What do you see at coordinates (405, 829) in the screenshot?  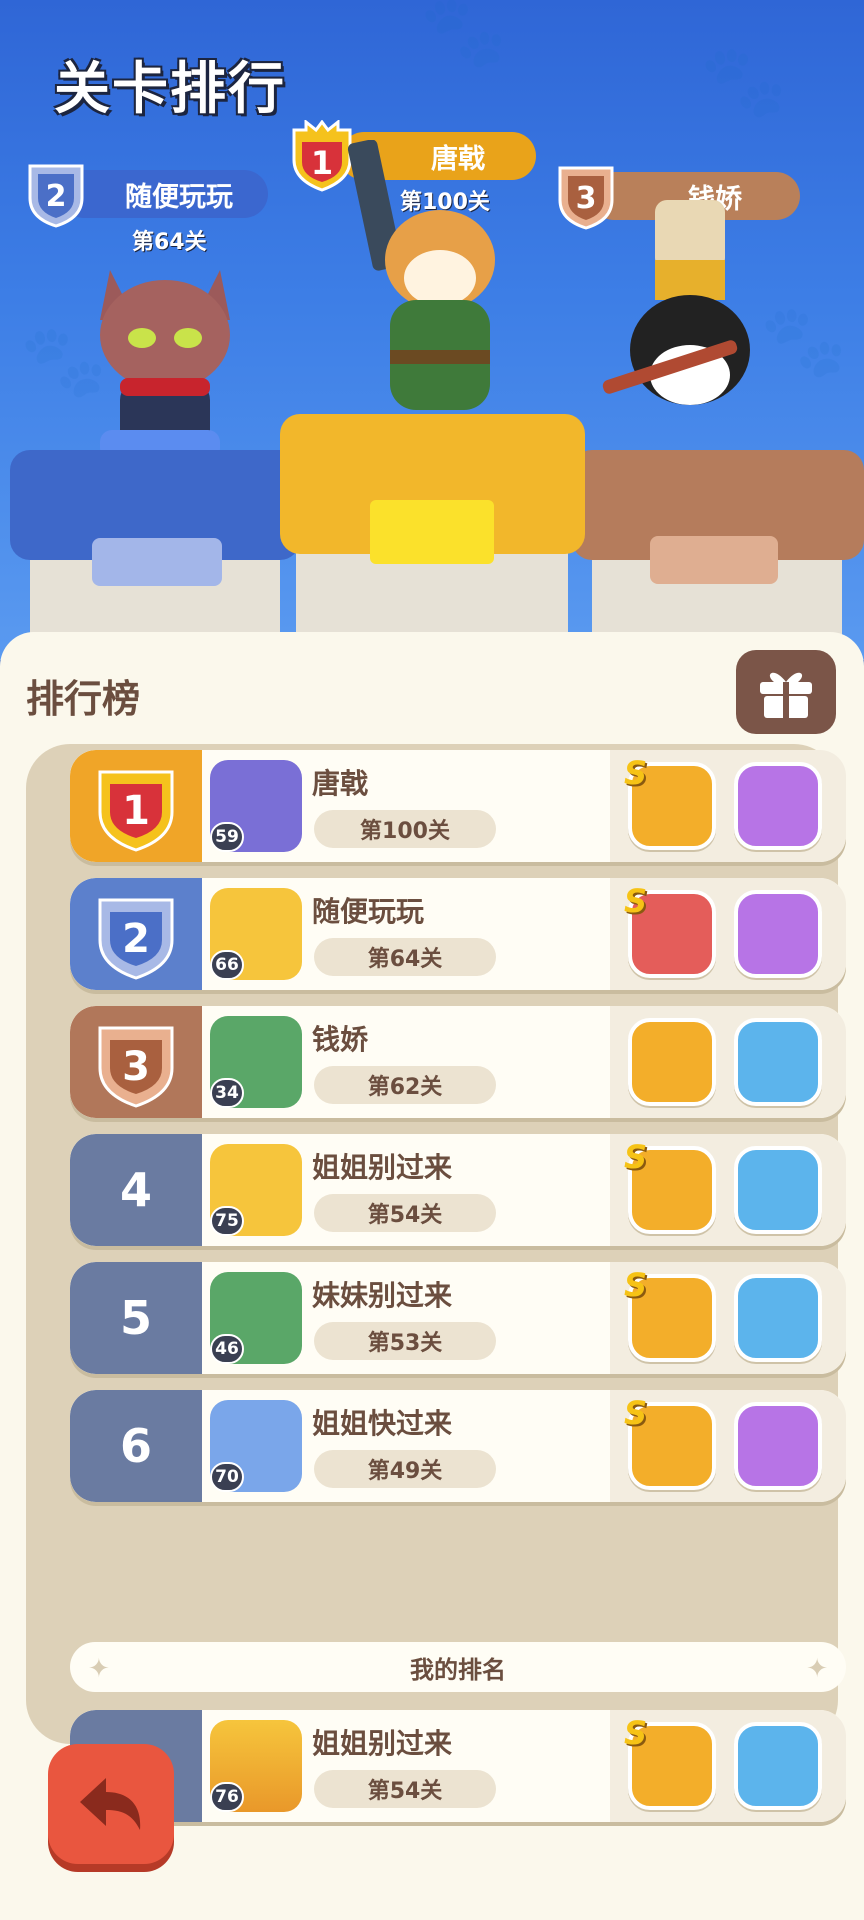 I see `stage-pill: 第100关` at bounding box center [405, 829].